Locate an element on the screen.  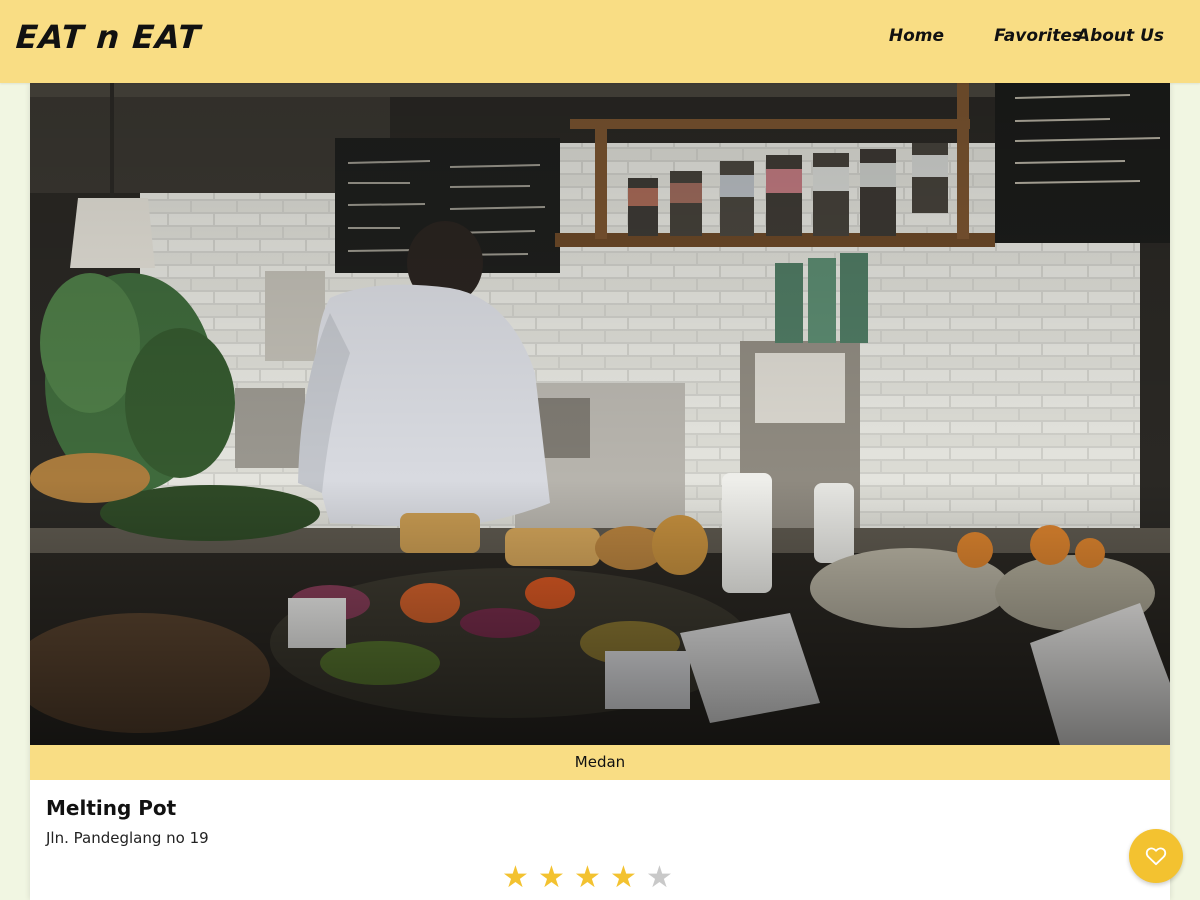
restaurant-city: Medan is located at coordinates (600, 762).